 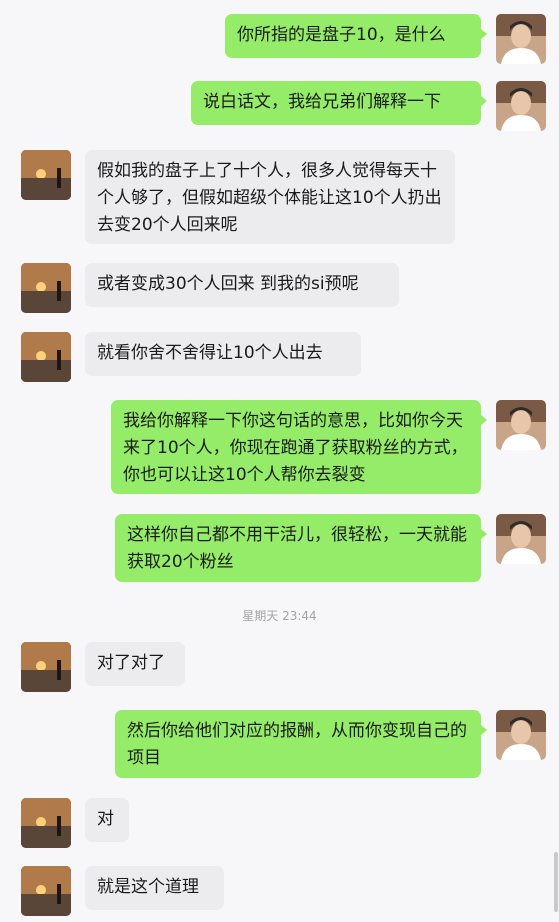 What do you see at coordinates (356, 36) in the screenshot?
I see `message-bubble-mine: 你所指的是盘子10，是什么` at bounding box center [356, 36].